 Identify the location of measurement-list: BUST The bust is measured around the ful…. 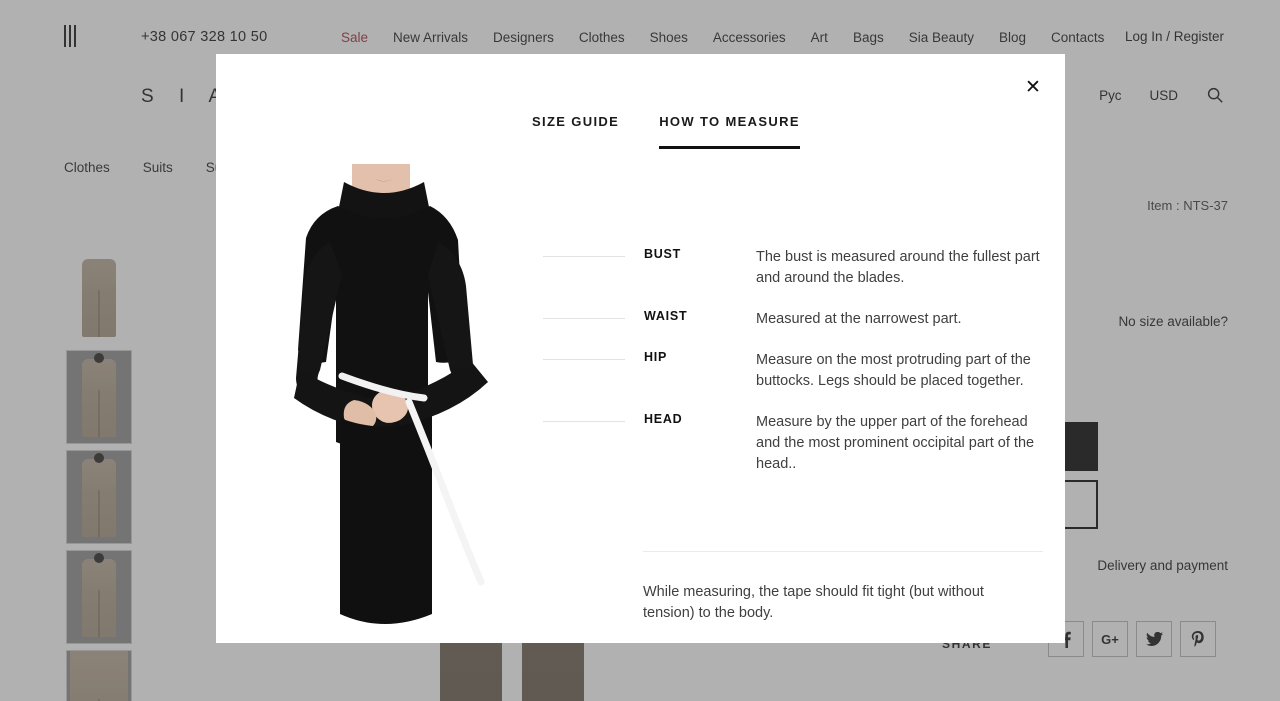
(793, 371).